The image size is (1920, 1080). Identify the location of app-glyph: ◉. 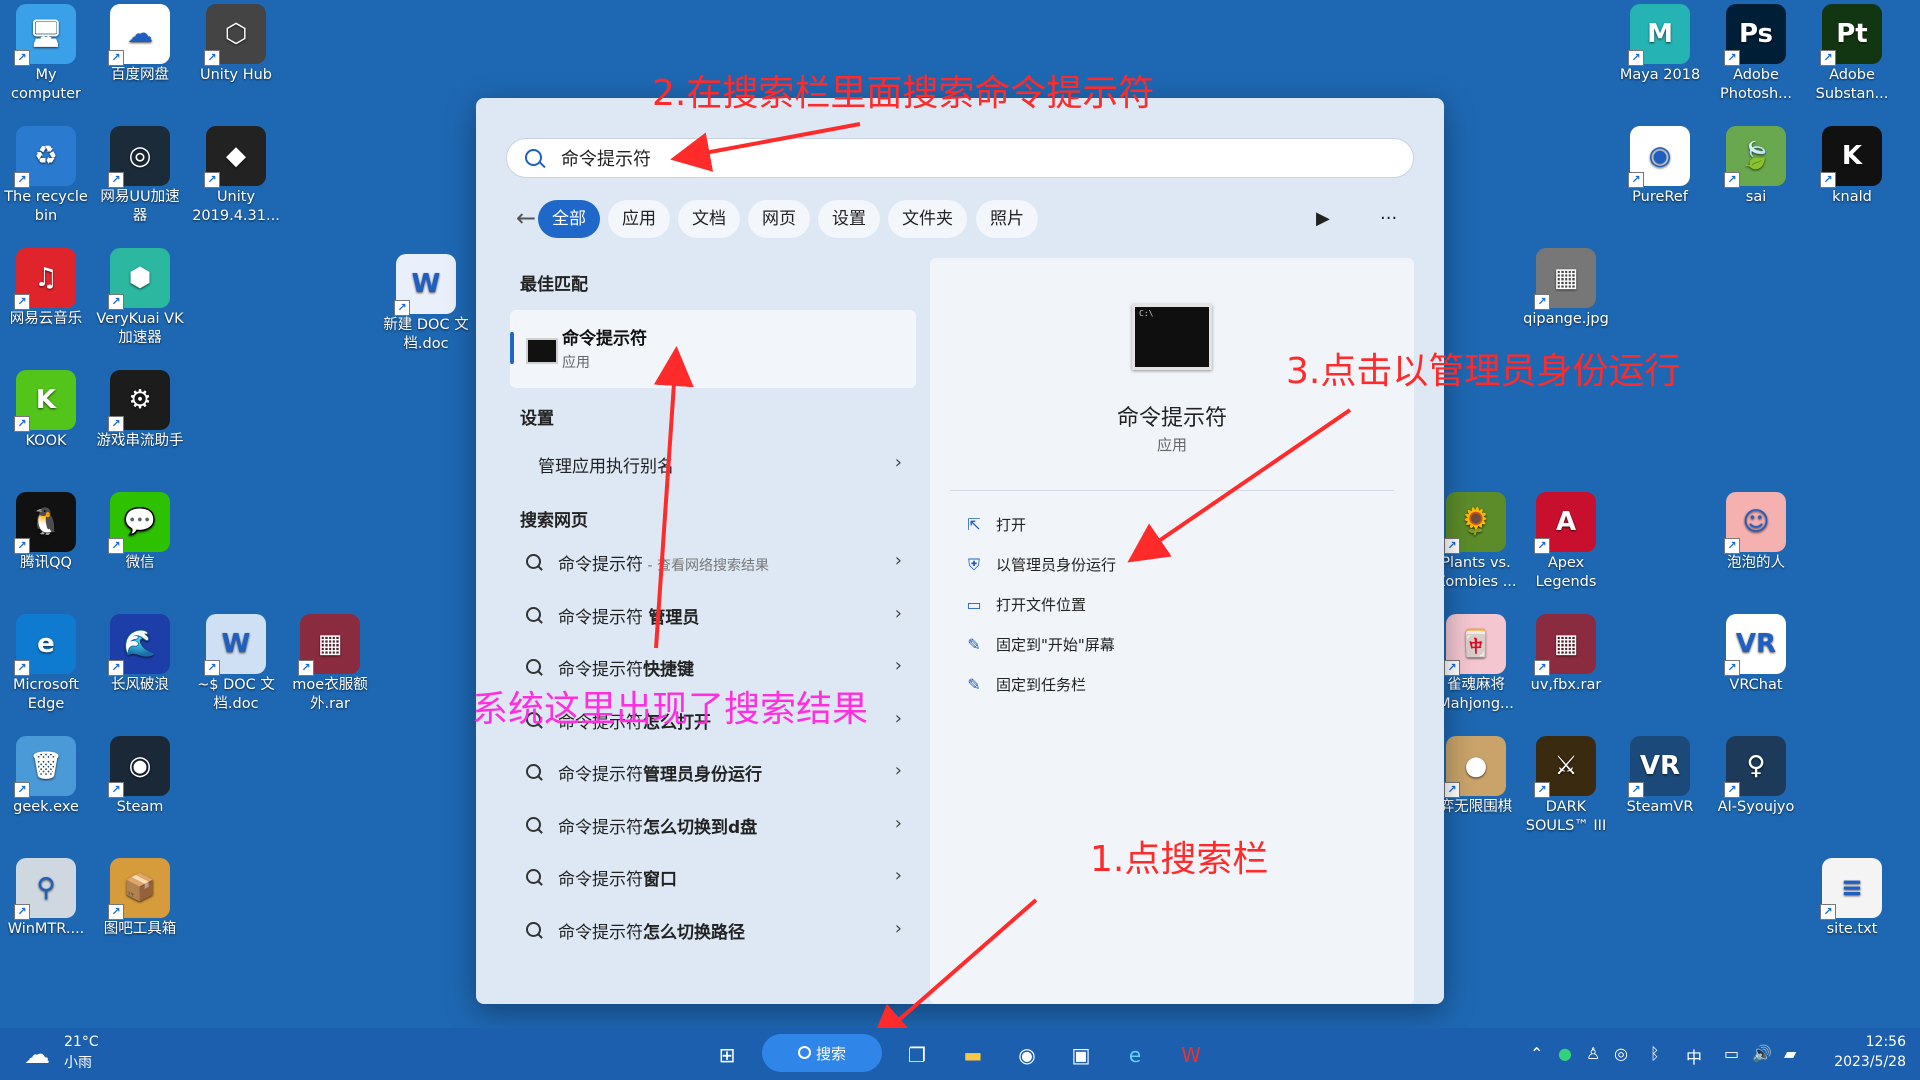
(140, 765).